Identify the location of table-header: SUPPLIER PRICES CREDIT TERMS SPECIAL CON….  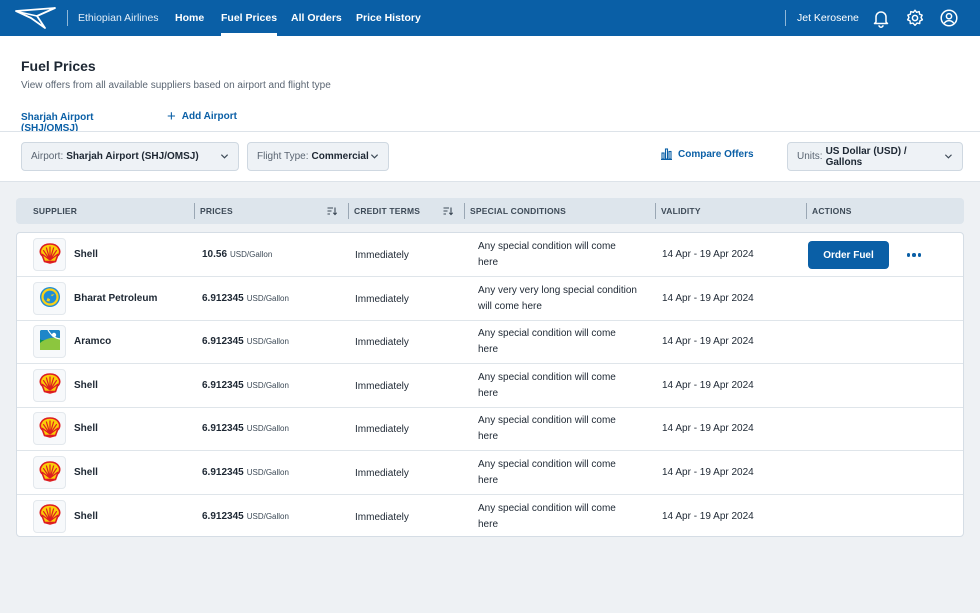
(490, 211).